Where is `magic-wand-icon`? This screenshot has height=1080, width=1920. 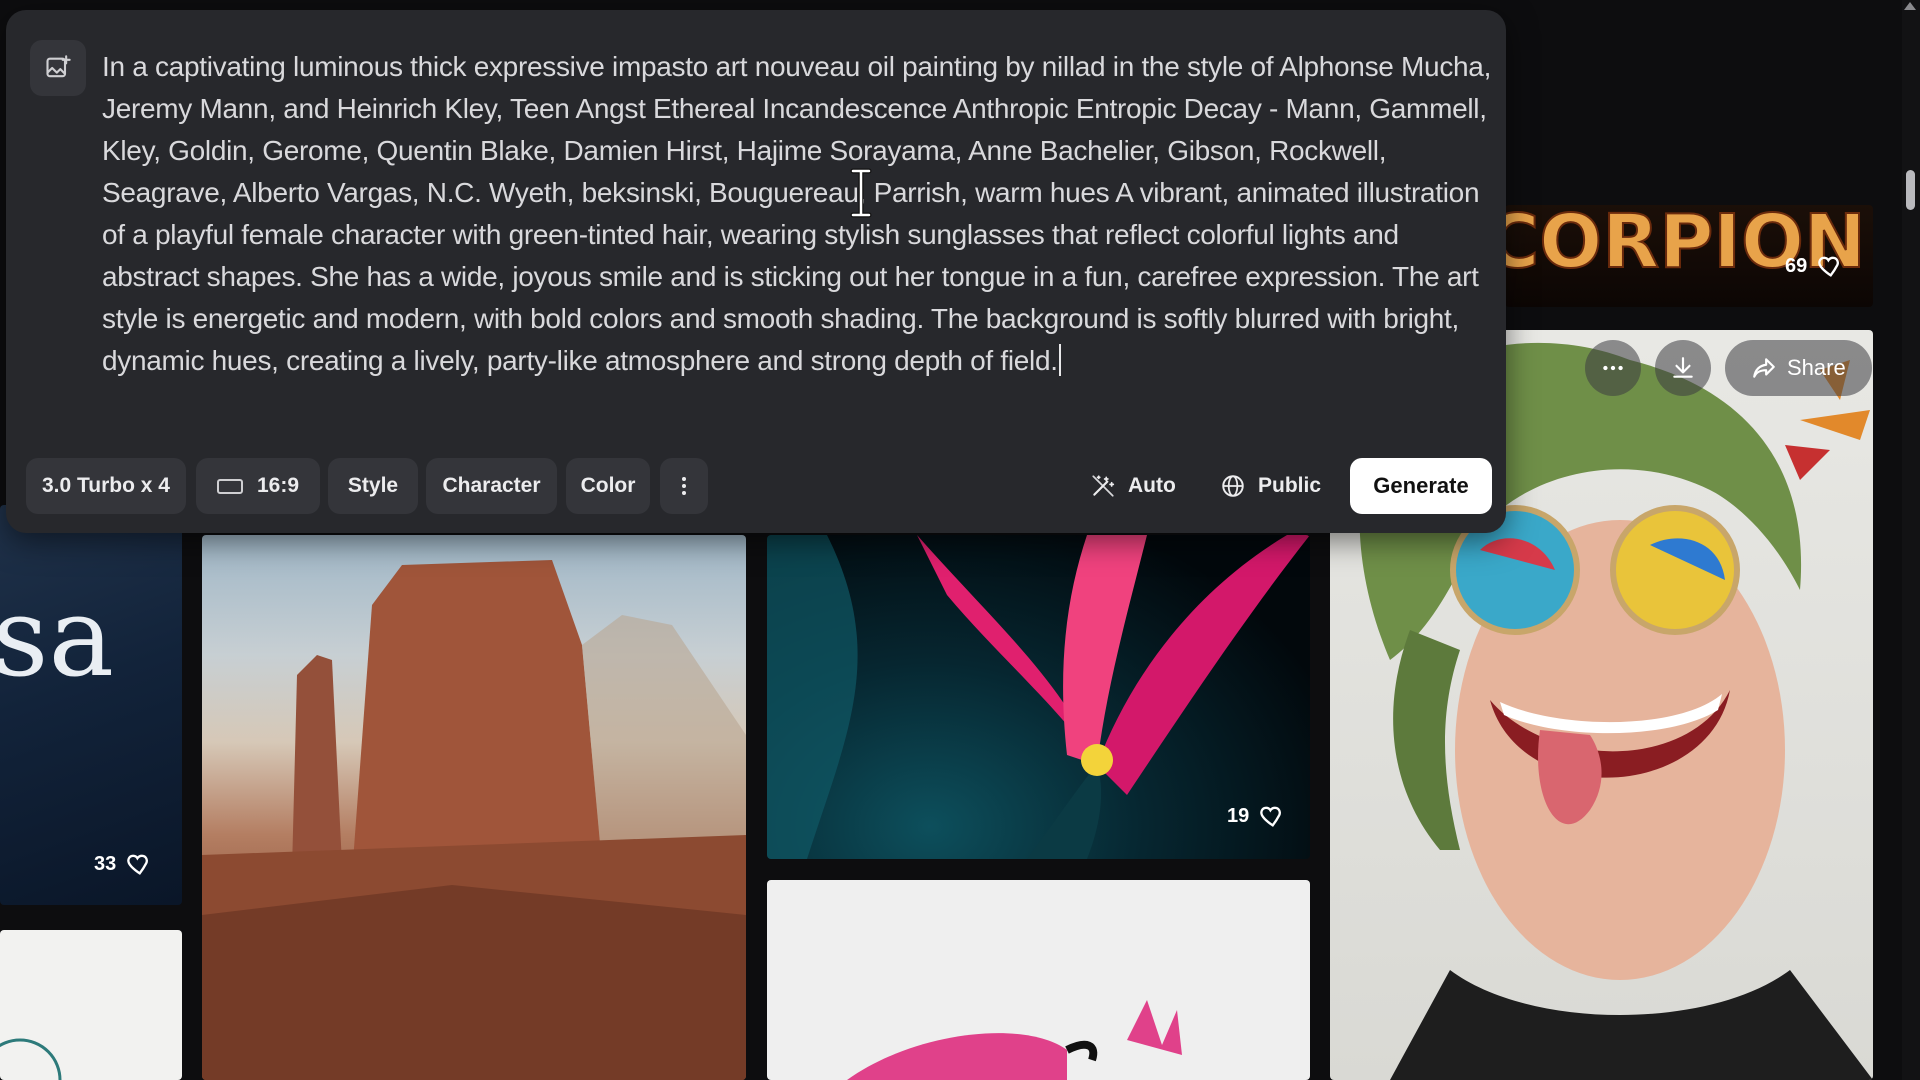 magic-wand-icon is located at coordinates (1103, 486).